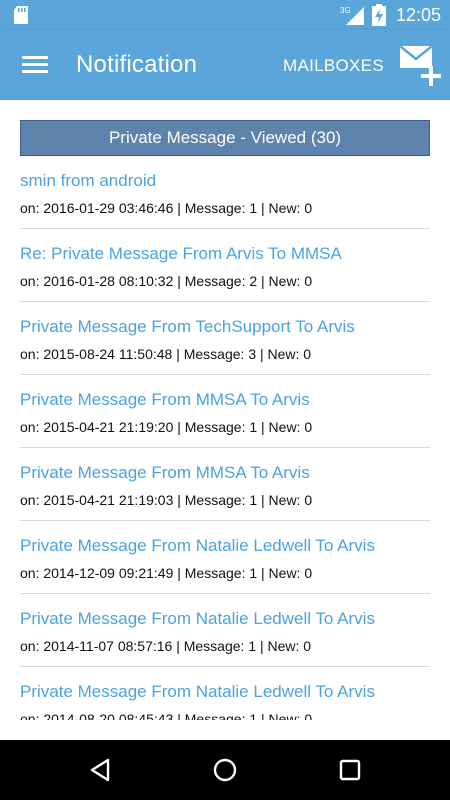 This screenshot has height=800, width=450. I want to click on section-header: Private Message - Viewed (30), so click(225, 138).